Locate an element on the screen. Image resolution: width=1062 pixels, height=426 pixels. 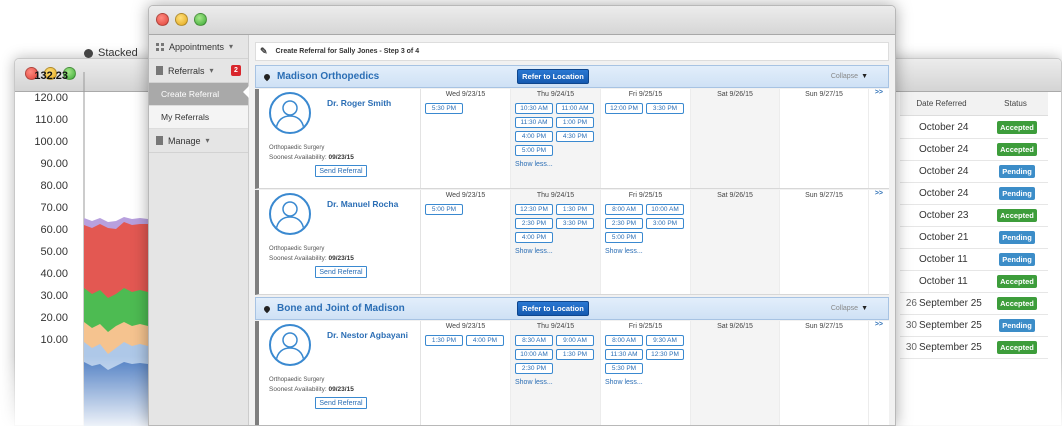
y-tick-label: 20.00 is located at coordinates (54, 318).